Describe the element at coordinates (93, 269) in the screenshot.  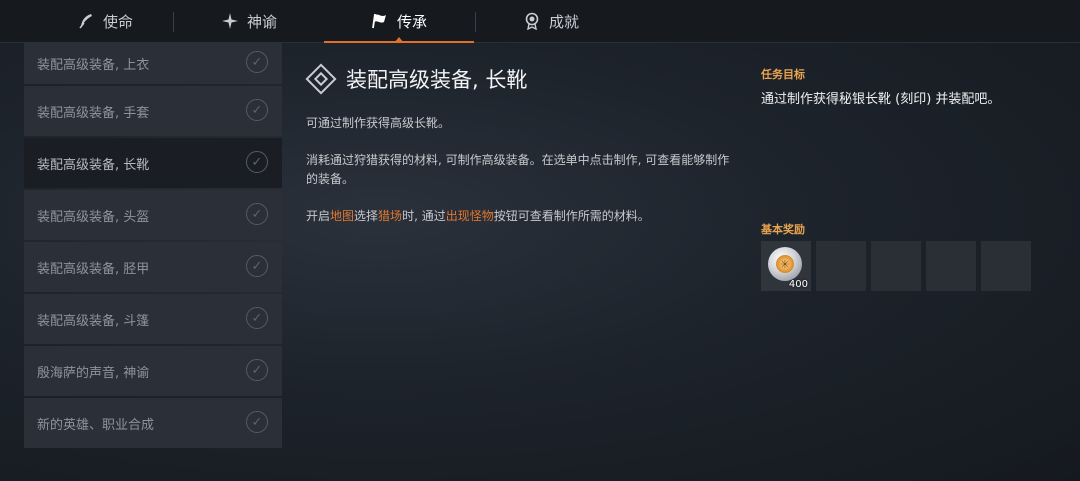
I see `quest-label: 装配高级装备, 胫甲` at that location.